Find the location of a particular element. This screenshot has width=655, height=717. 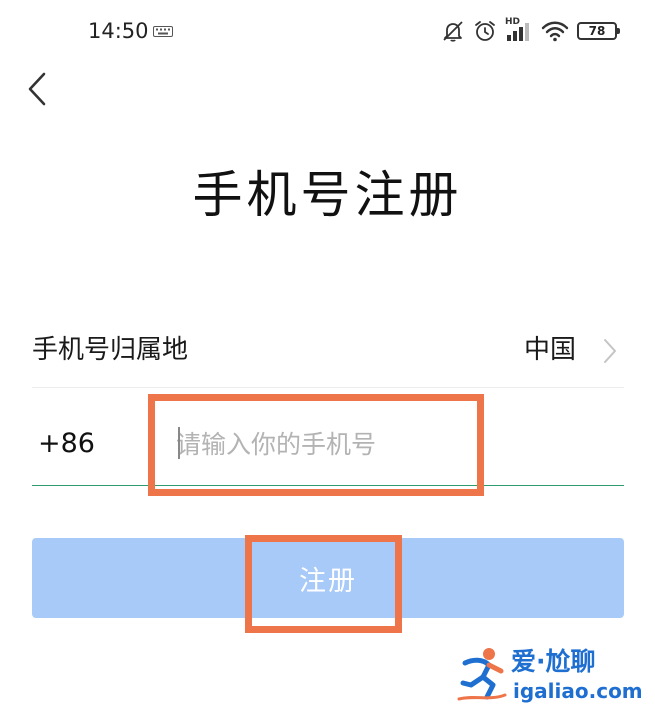

status-time: 14:50 is located at coordinates (118, 31).